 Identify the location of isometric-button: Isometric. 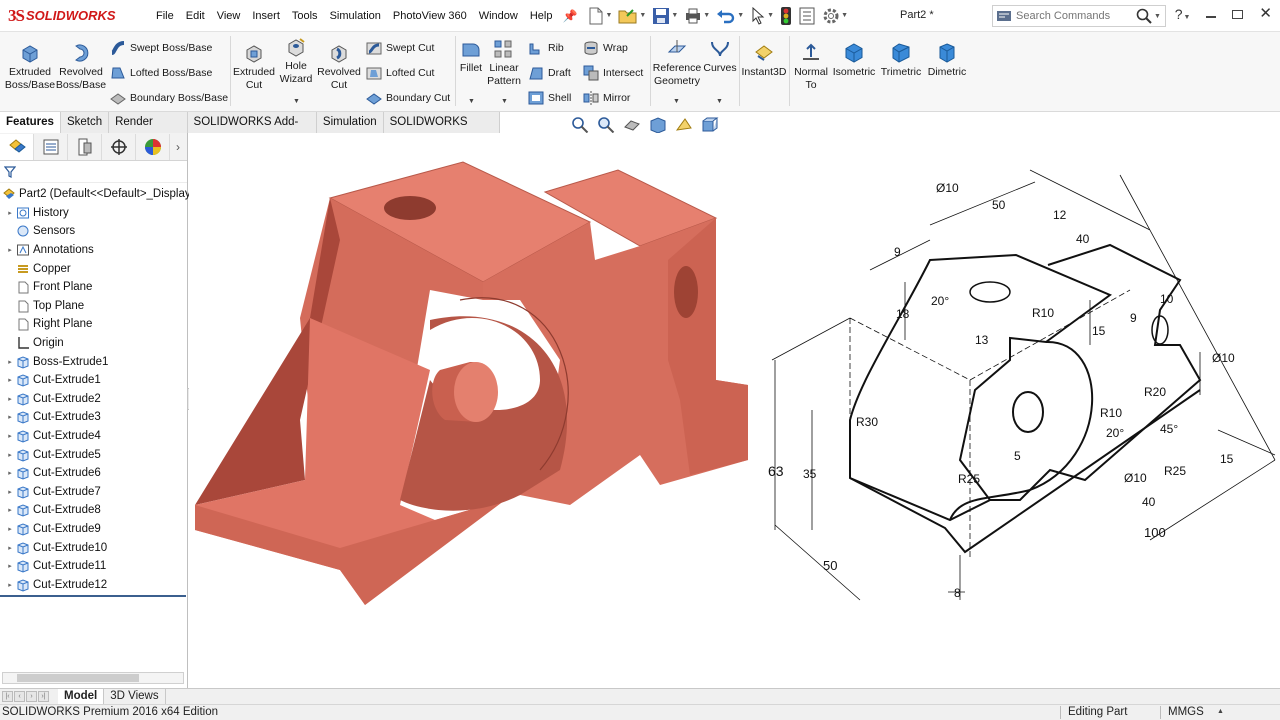
(854, 60).